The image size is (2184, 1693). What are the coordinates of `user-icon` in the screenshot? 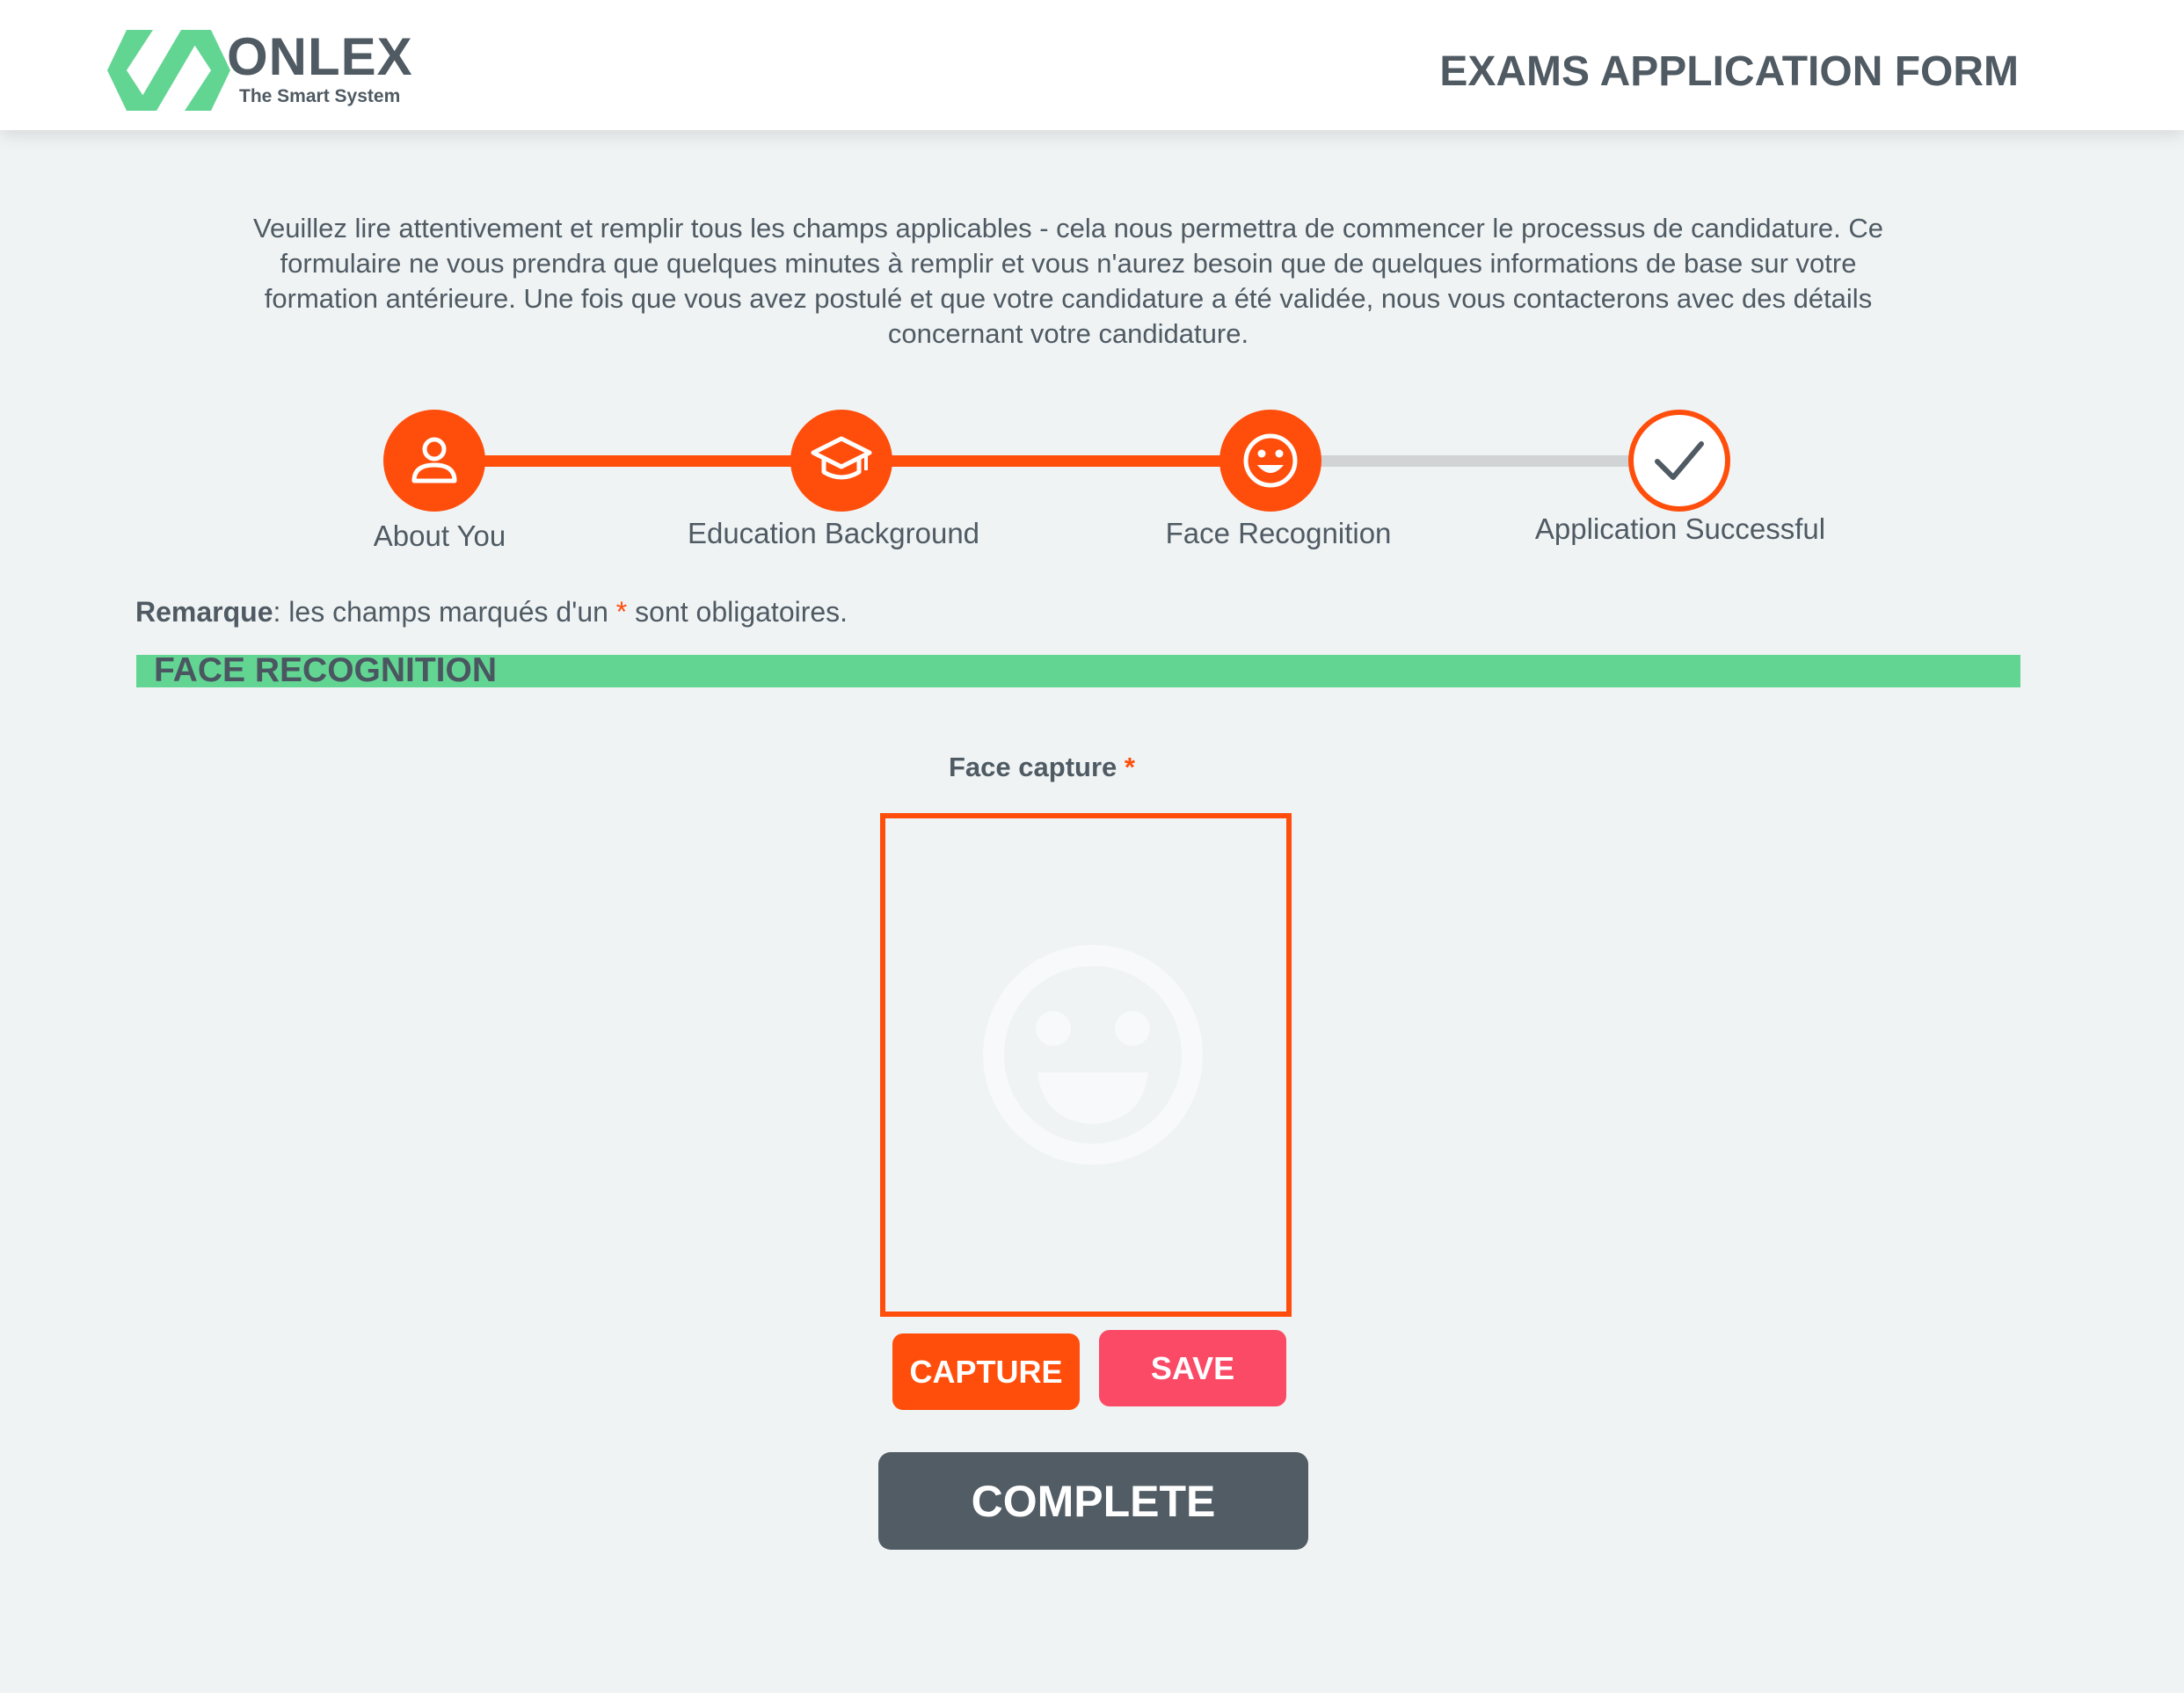 It's located at (434, 460).